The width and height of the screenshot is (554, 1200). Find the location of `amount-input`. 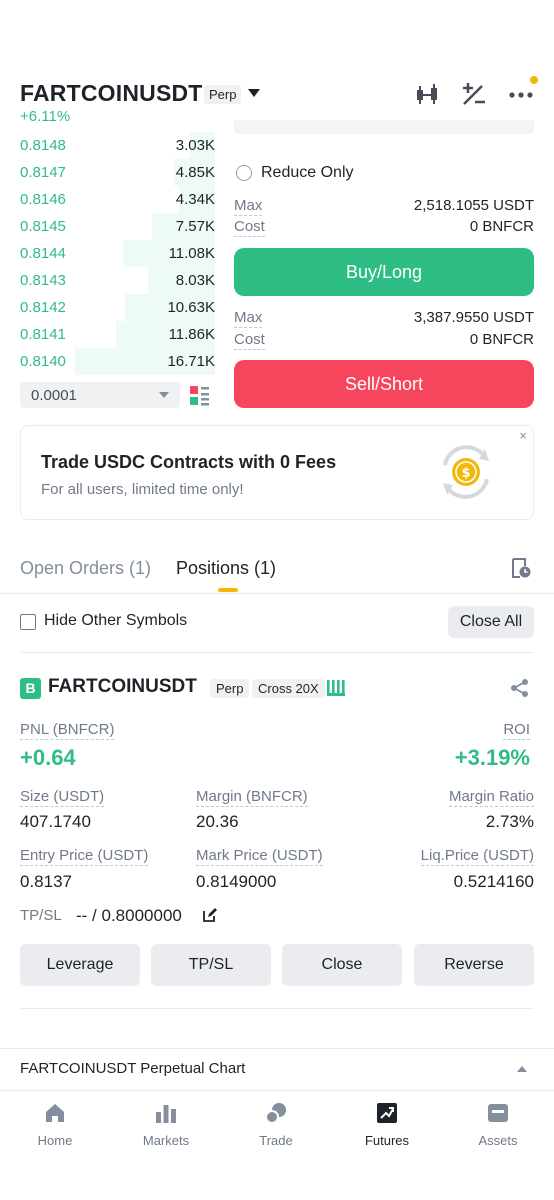

amount-input is located at coordinates (384, 127).